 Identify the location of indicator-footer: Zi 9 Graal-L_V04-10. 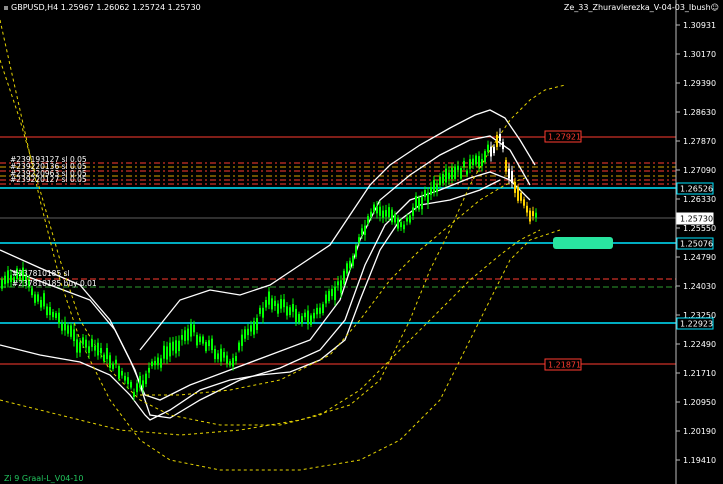
(44, 478).